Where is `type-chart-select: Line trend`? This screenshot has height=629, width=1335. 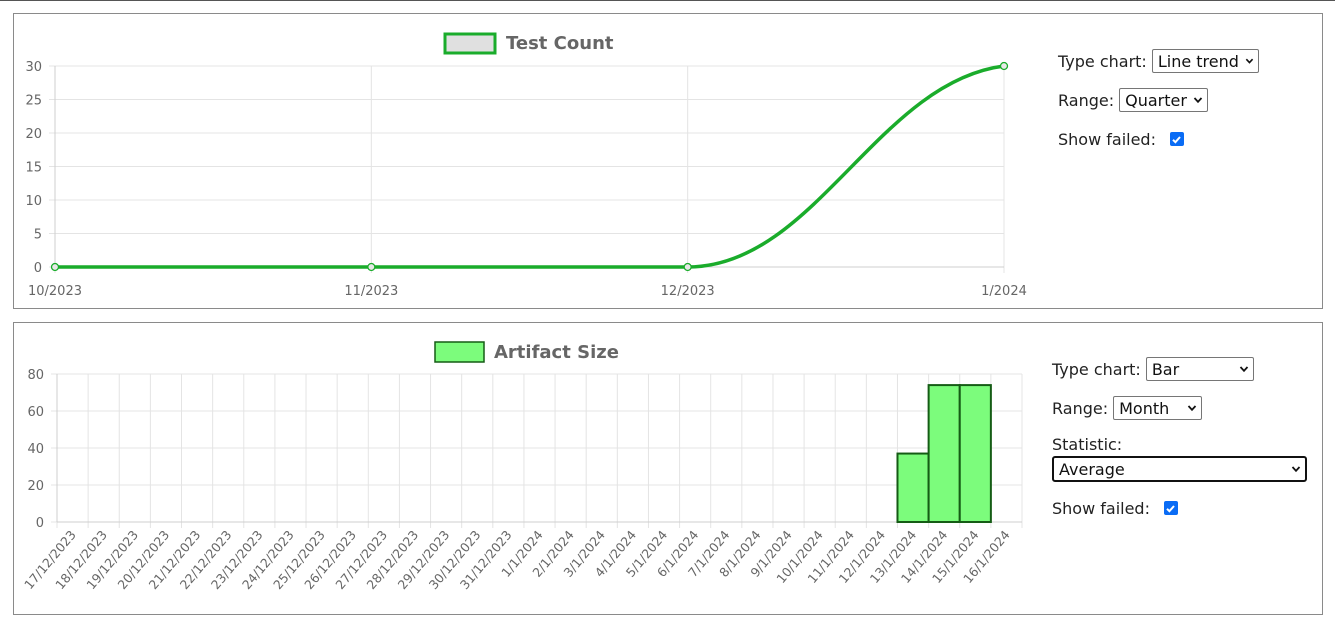
type-chart-select: Line trend is located at coordinates (1205, 61).